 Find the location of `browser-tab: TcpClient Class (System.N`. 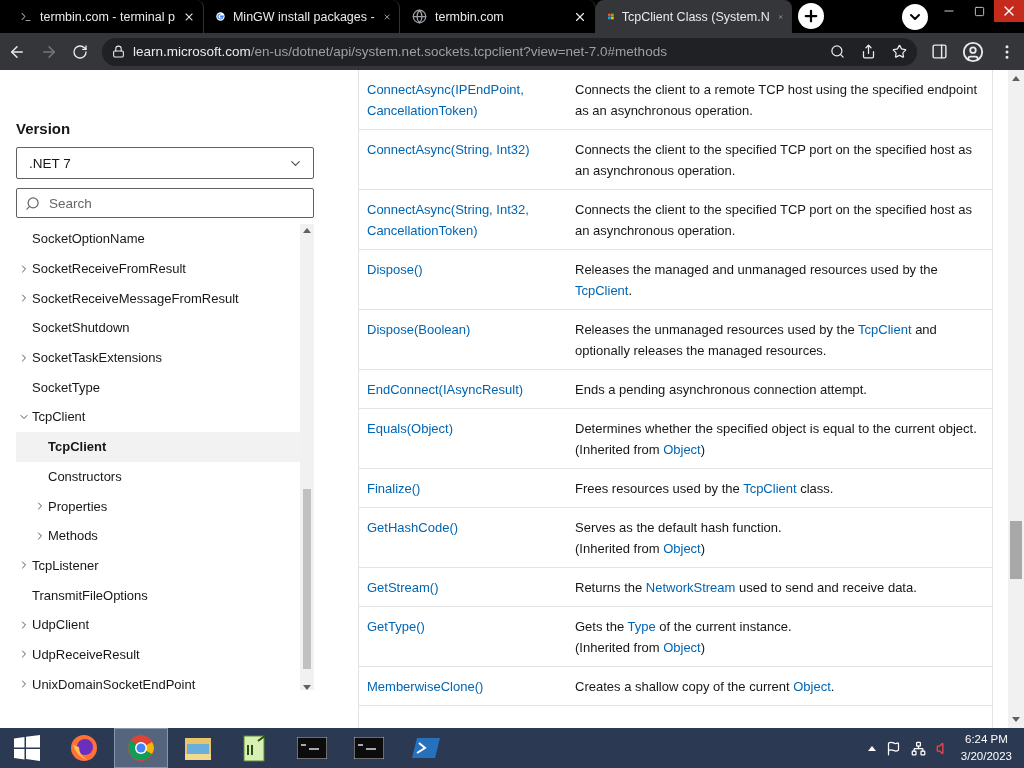

browser-tab: TcpClient Class (System.N is located at coordinates (694, 16).